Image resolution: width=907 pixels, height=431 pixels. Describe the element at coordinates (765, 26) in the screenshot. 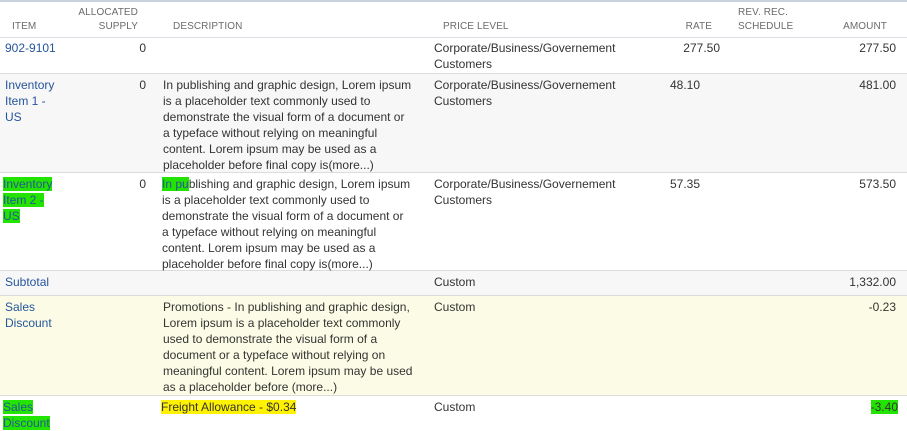

I see `header-rev-rec-line2: SCHEDULE` at that location.